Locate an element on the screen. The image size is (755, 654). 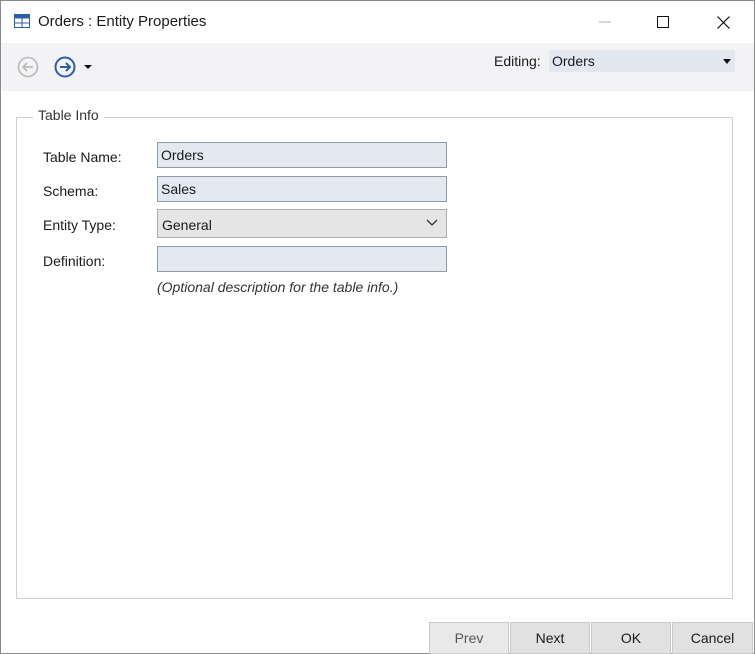
title-bar: Orders : Entity Properties is located at coordinates (377, 22).